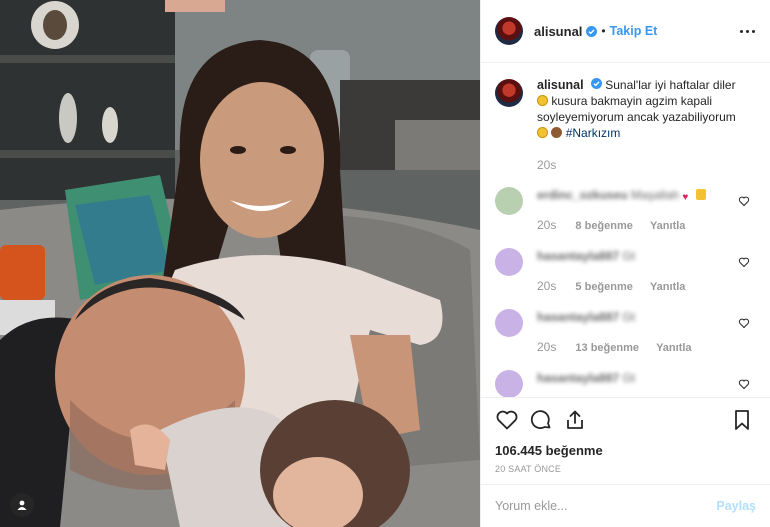  What do you see at coordinates (747, 31) in the screenshot?
I see `more-options-icon` at bounding box center [747, 31].